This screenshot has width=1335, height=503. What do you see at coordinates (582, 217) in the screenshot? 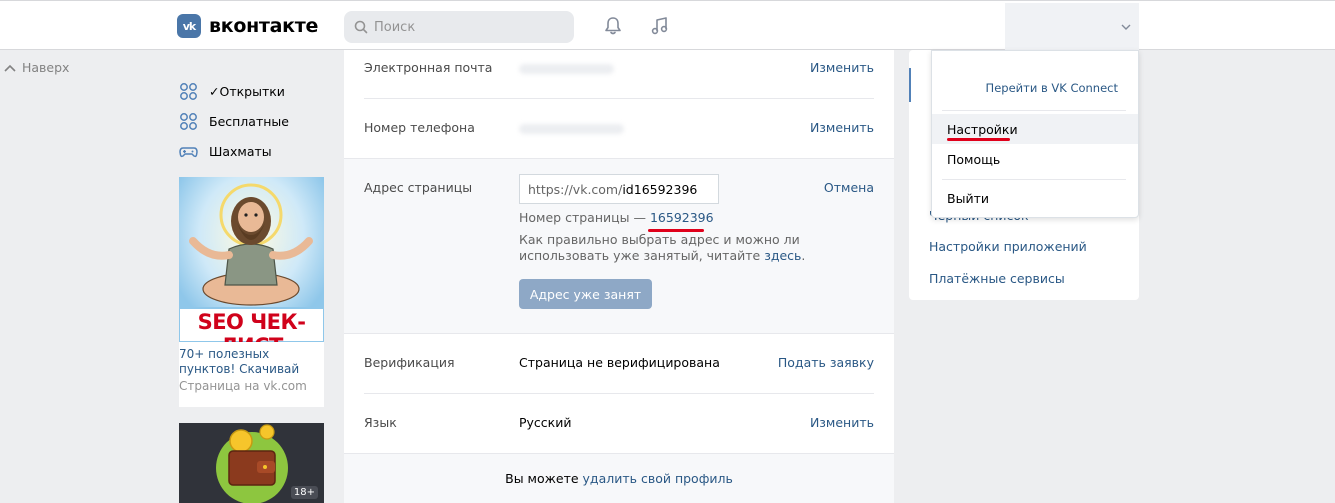
I see `page-number-label: Номер страницы —` at bounding box center [582, 217].